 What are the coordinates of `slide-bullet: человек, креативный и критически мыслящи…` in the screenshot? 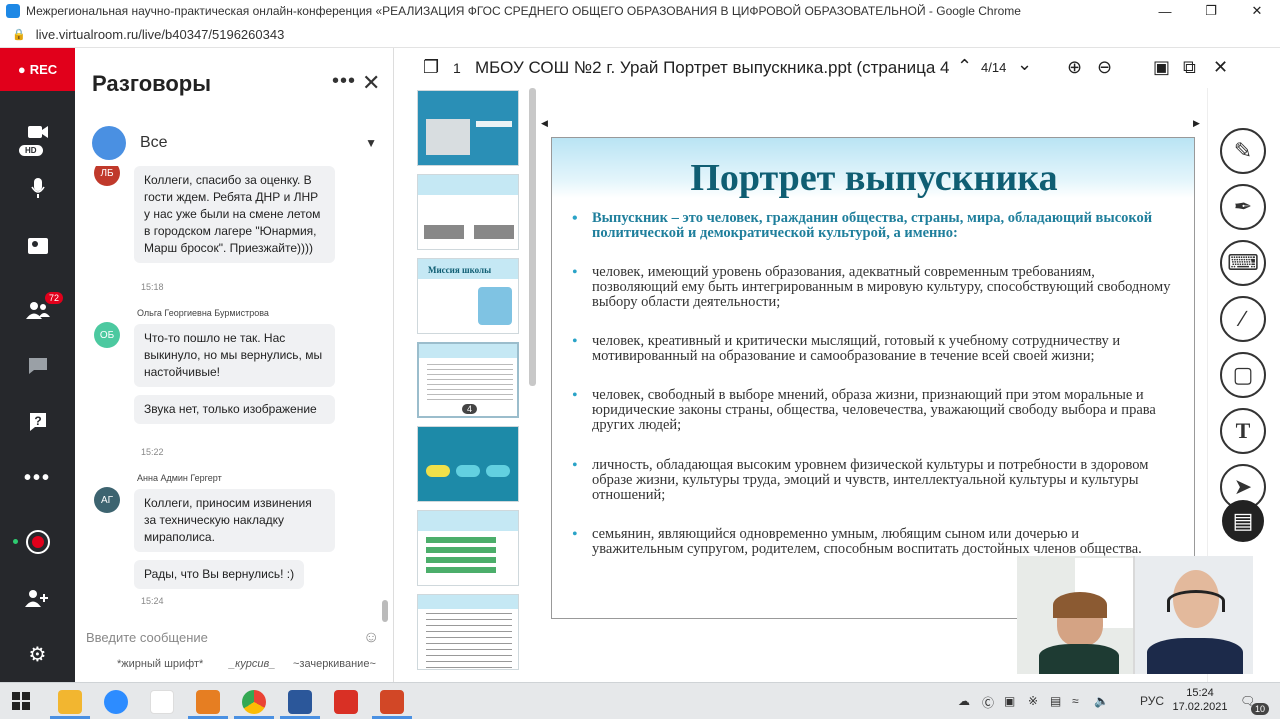 It's located at (873, 349).